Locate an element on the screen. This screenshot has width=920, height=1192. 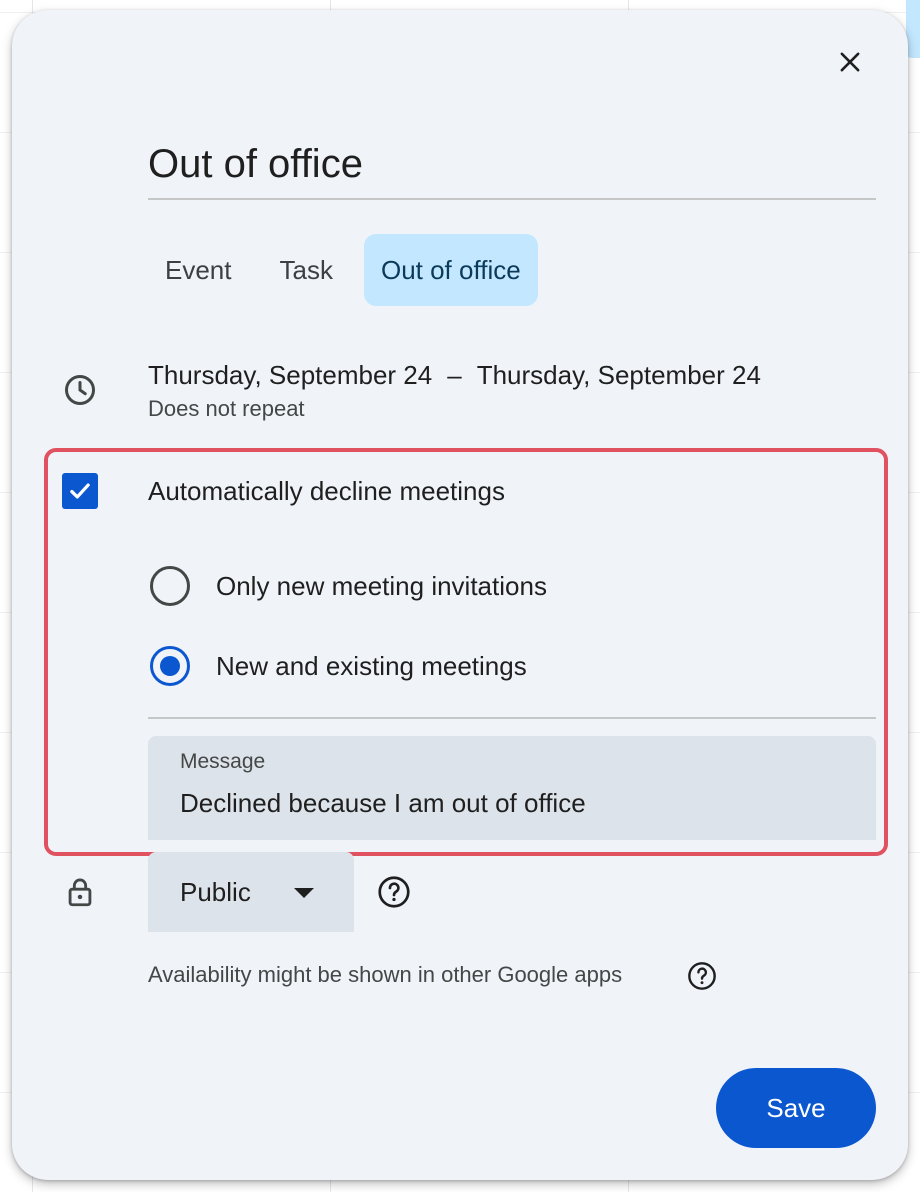
visibility-help-button is located at coordinates (394, 892).